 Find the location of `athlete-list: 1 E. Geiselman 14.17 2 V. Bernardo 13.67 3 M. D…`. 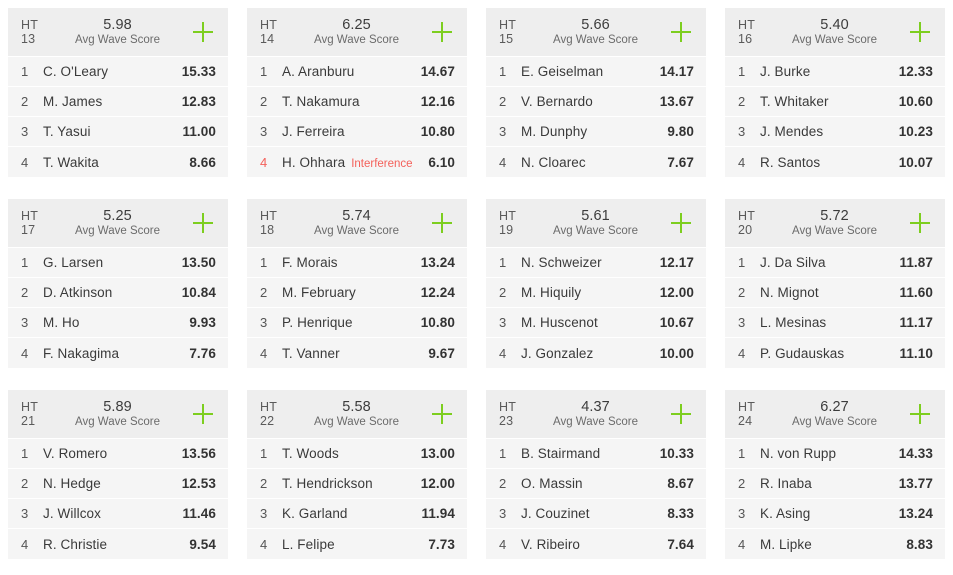

athlete-list: 1 E. Geiselman 14.17 2 V. Bernardo 13.67 3 M. D… is located at coordinates (596, 116).